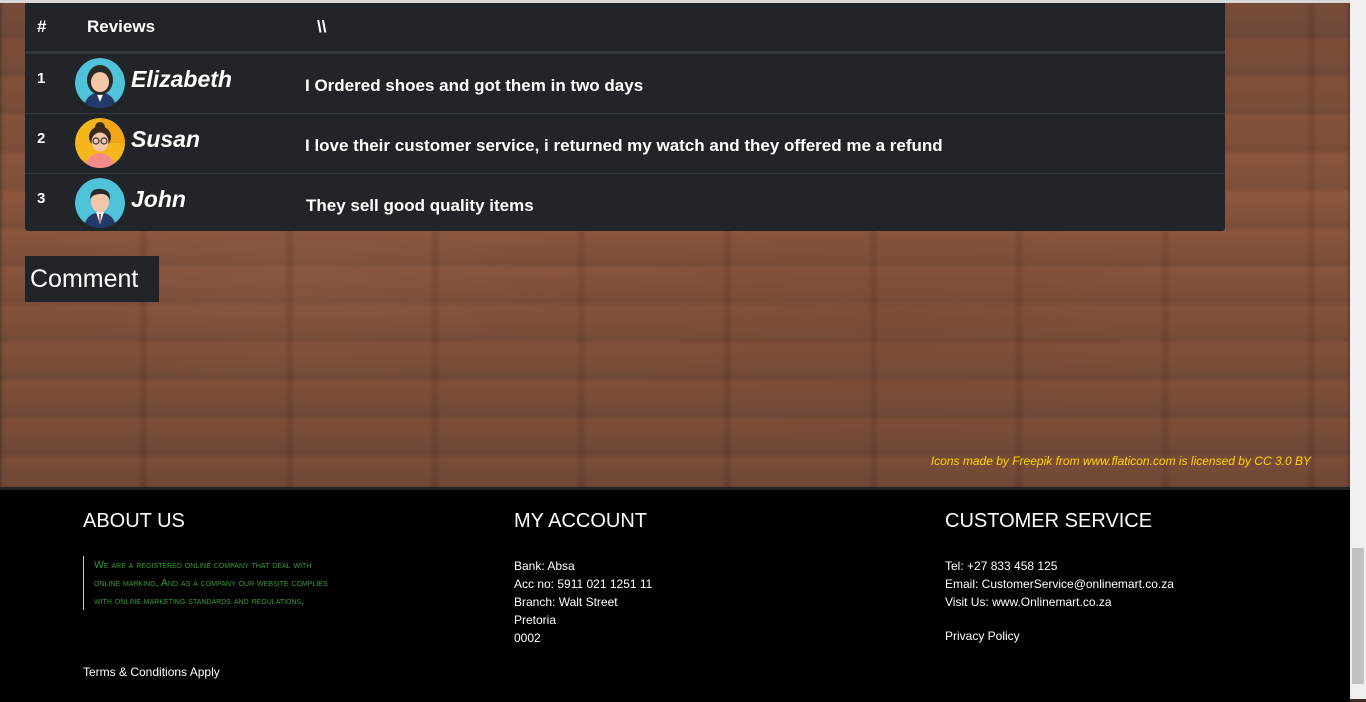  What do you see at coordinates (151, 672) in the screenshot?
I see `terms-link: Terms & Conditions Apply` at bounding box center [151, 672].